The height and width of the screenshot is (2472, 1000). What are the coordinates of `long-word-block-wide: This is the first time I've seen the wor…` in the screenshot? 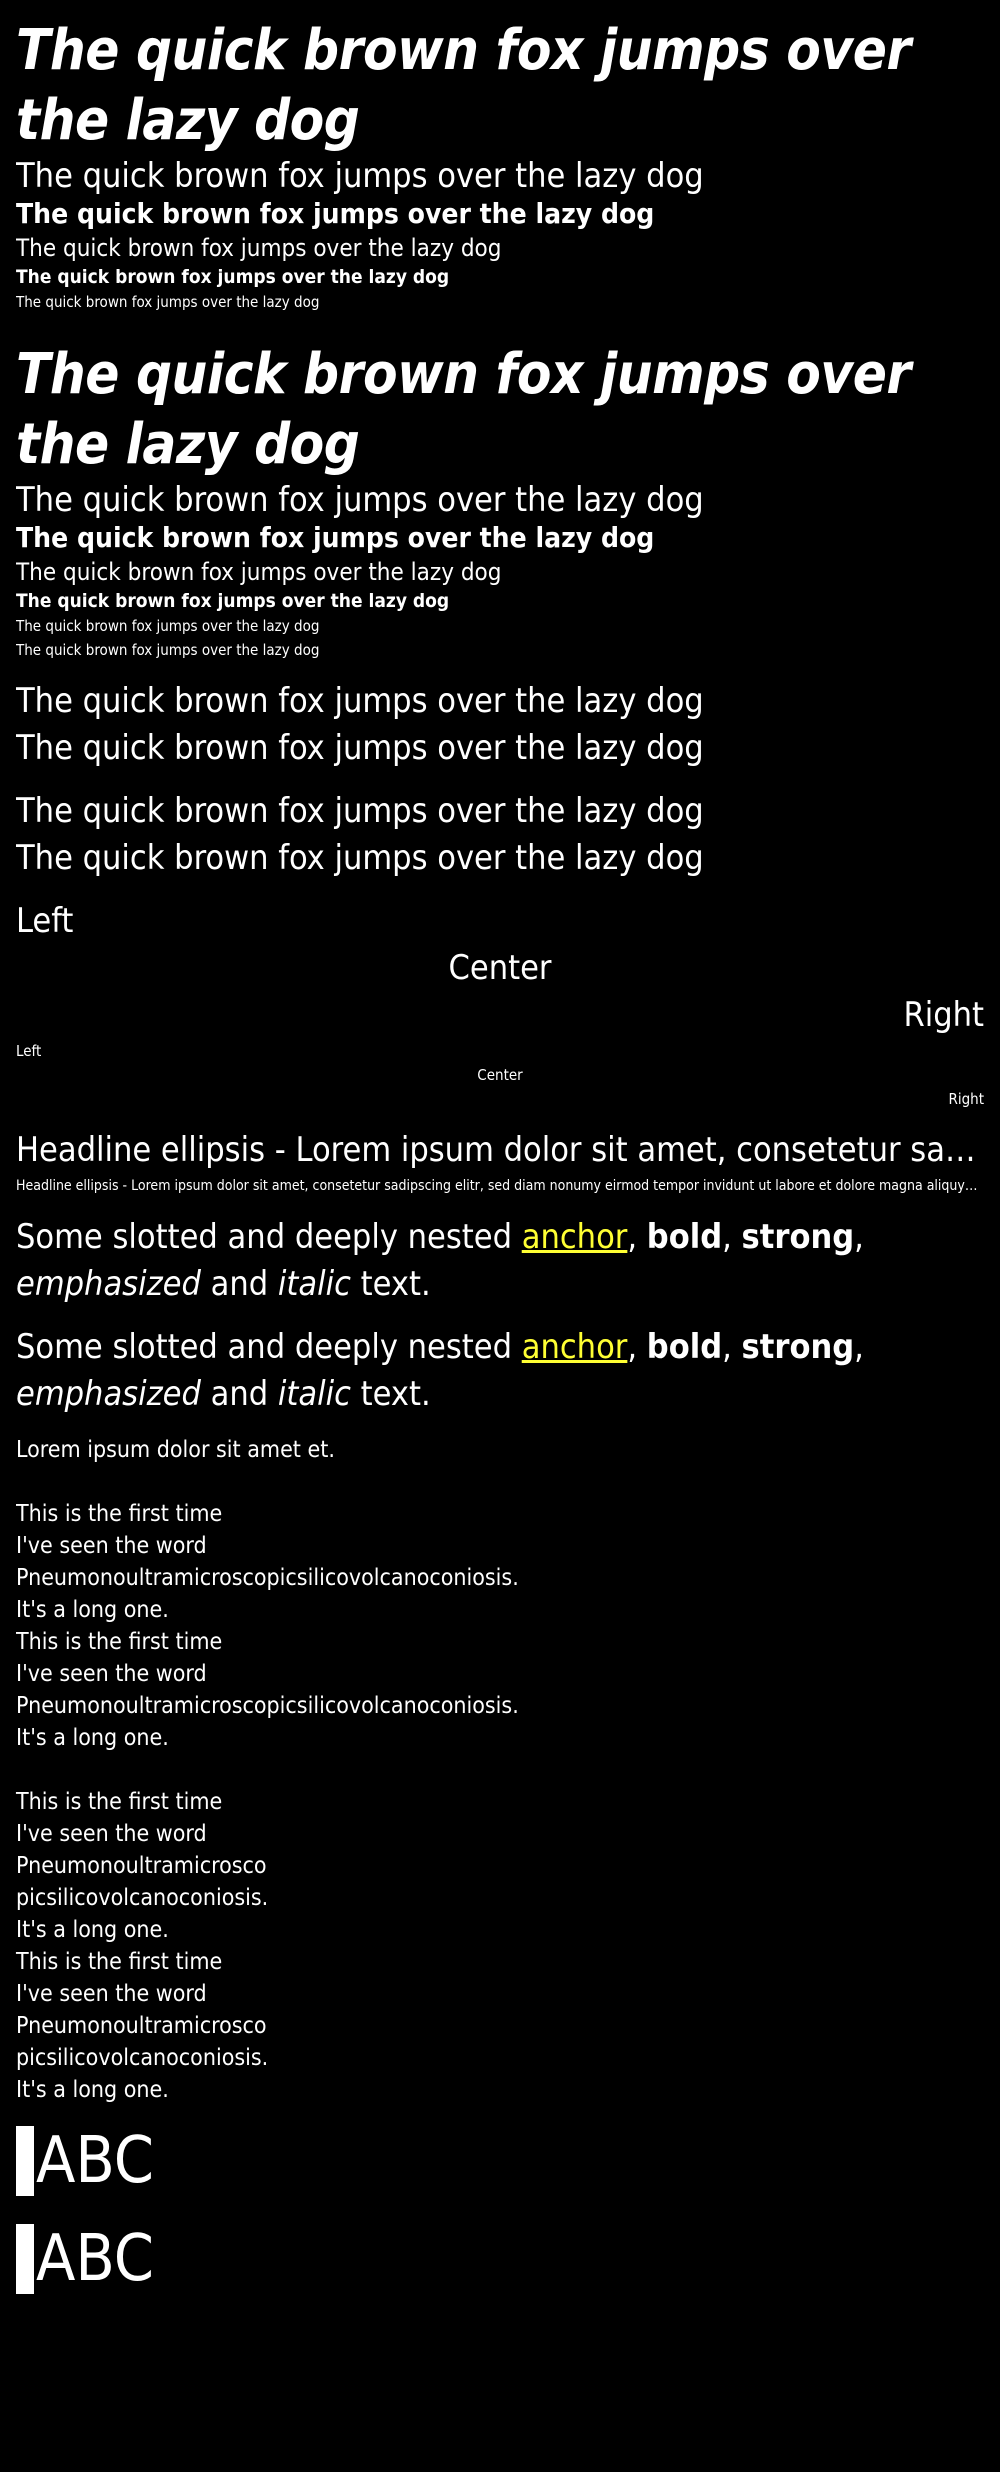 It's located at (500, 1626).